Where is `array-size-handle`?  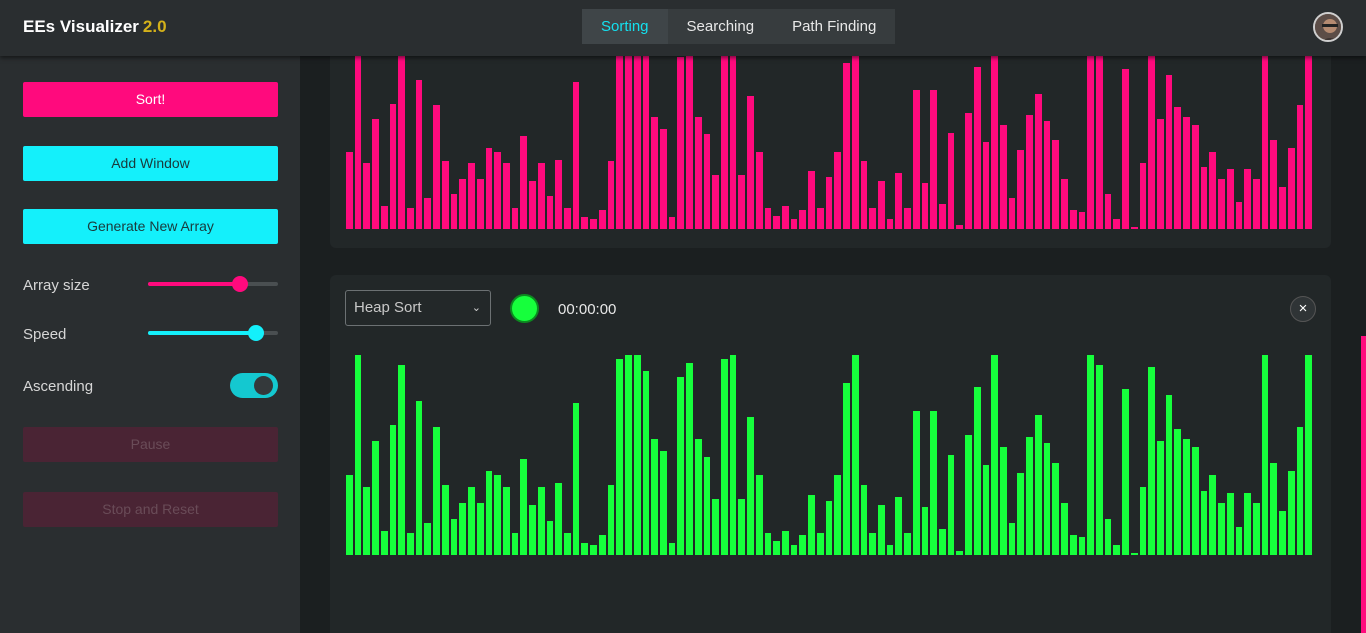
array-size-handle is located at coordinates (240, 284).